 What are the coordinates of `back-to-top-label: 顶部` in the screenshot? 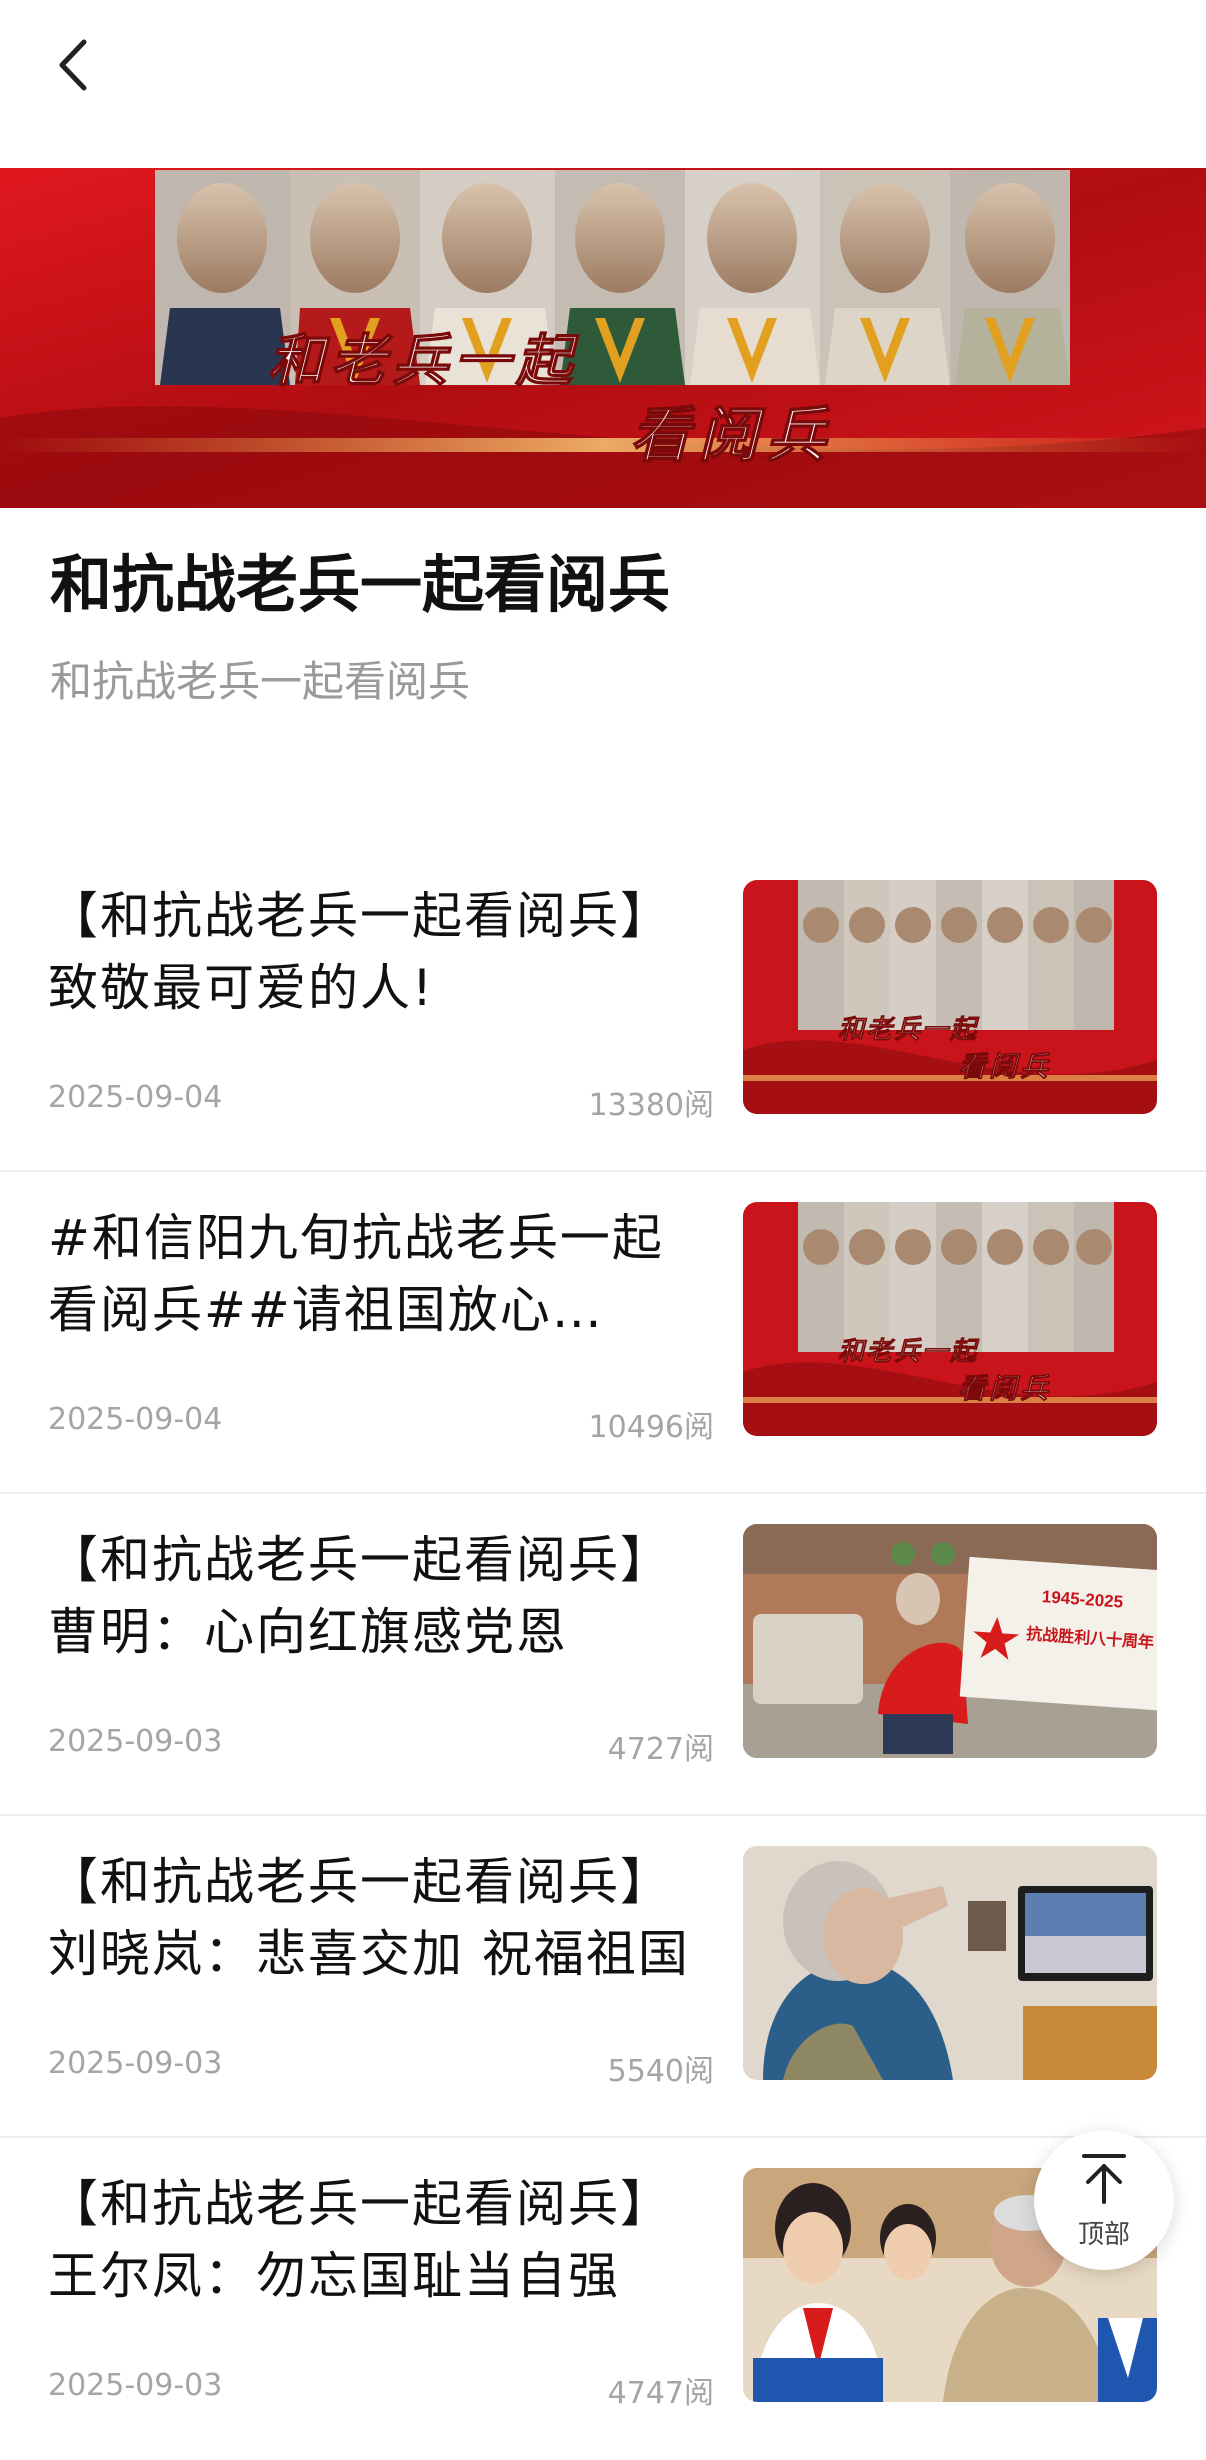 It's located at (1103, 2235).